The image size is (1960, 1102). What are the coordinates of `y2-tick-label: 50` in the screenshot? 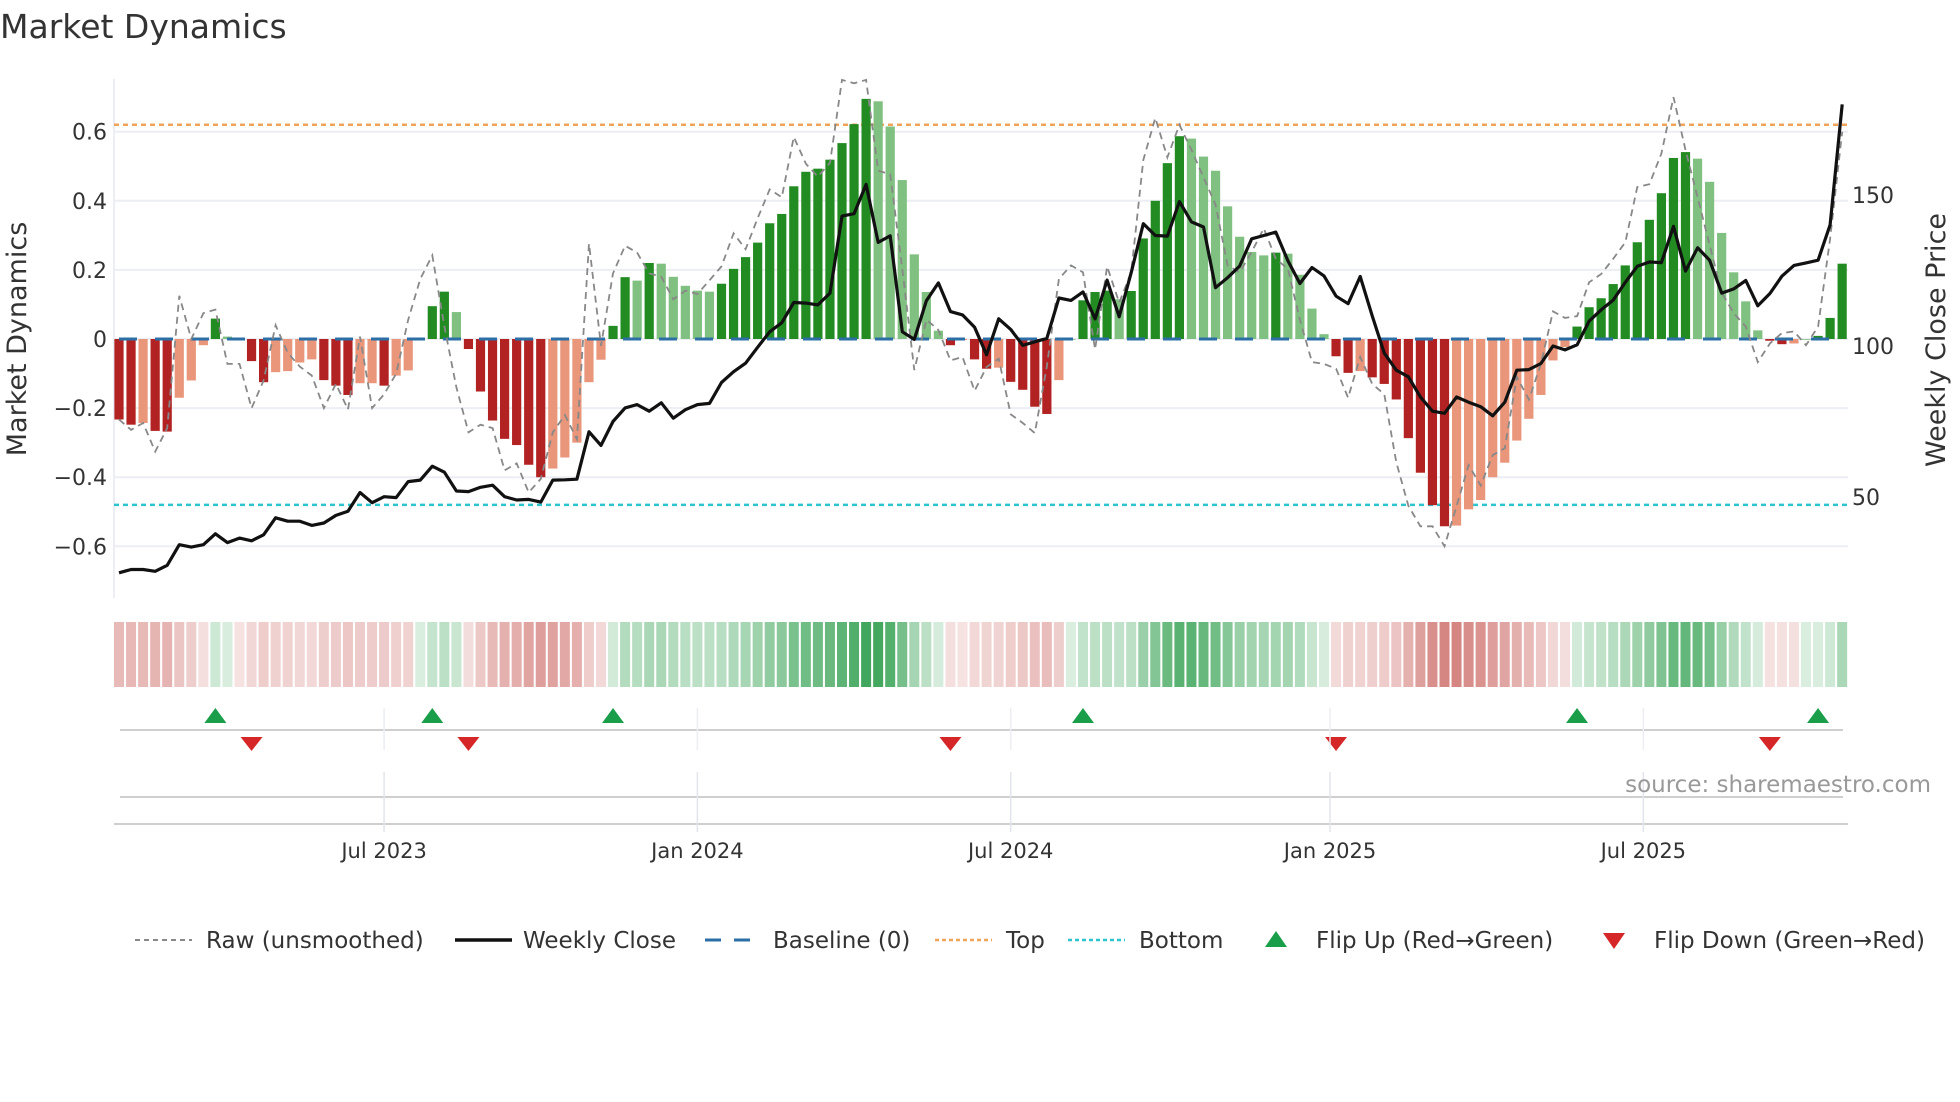 It's located at (1866, 498).